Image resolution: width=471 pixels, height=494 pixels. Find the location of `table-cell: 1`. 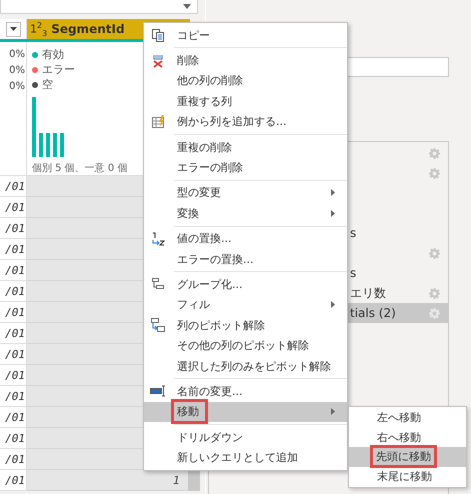

table-cell: 1 is located at coordinates (107, 480).